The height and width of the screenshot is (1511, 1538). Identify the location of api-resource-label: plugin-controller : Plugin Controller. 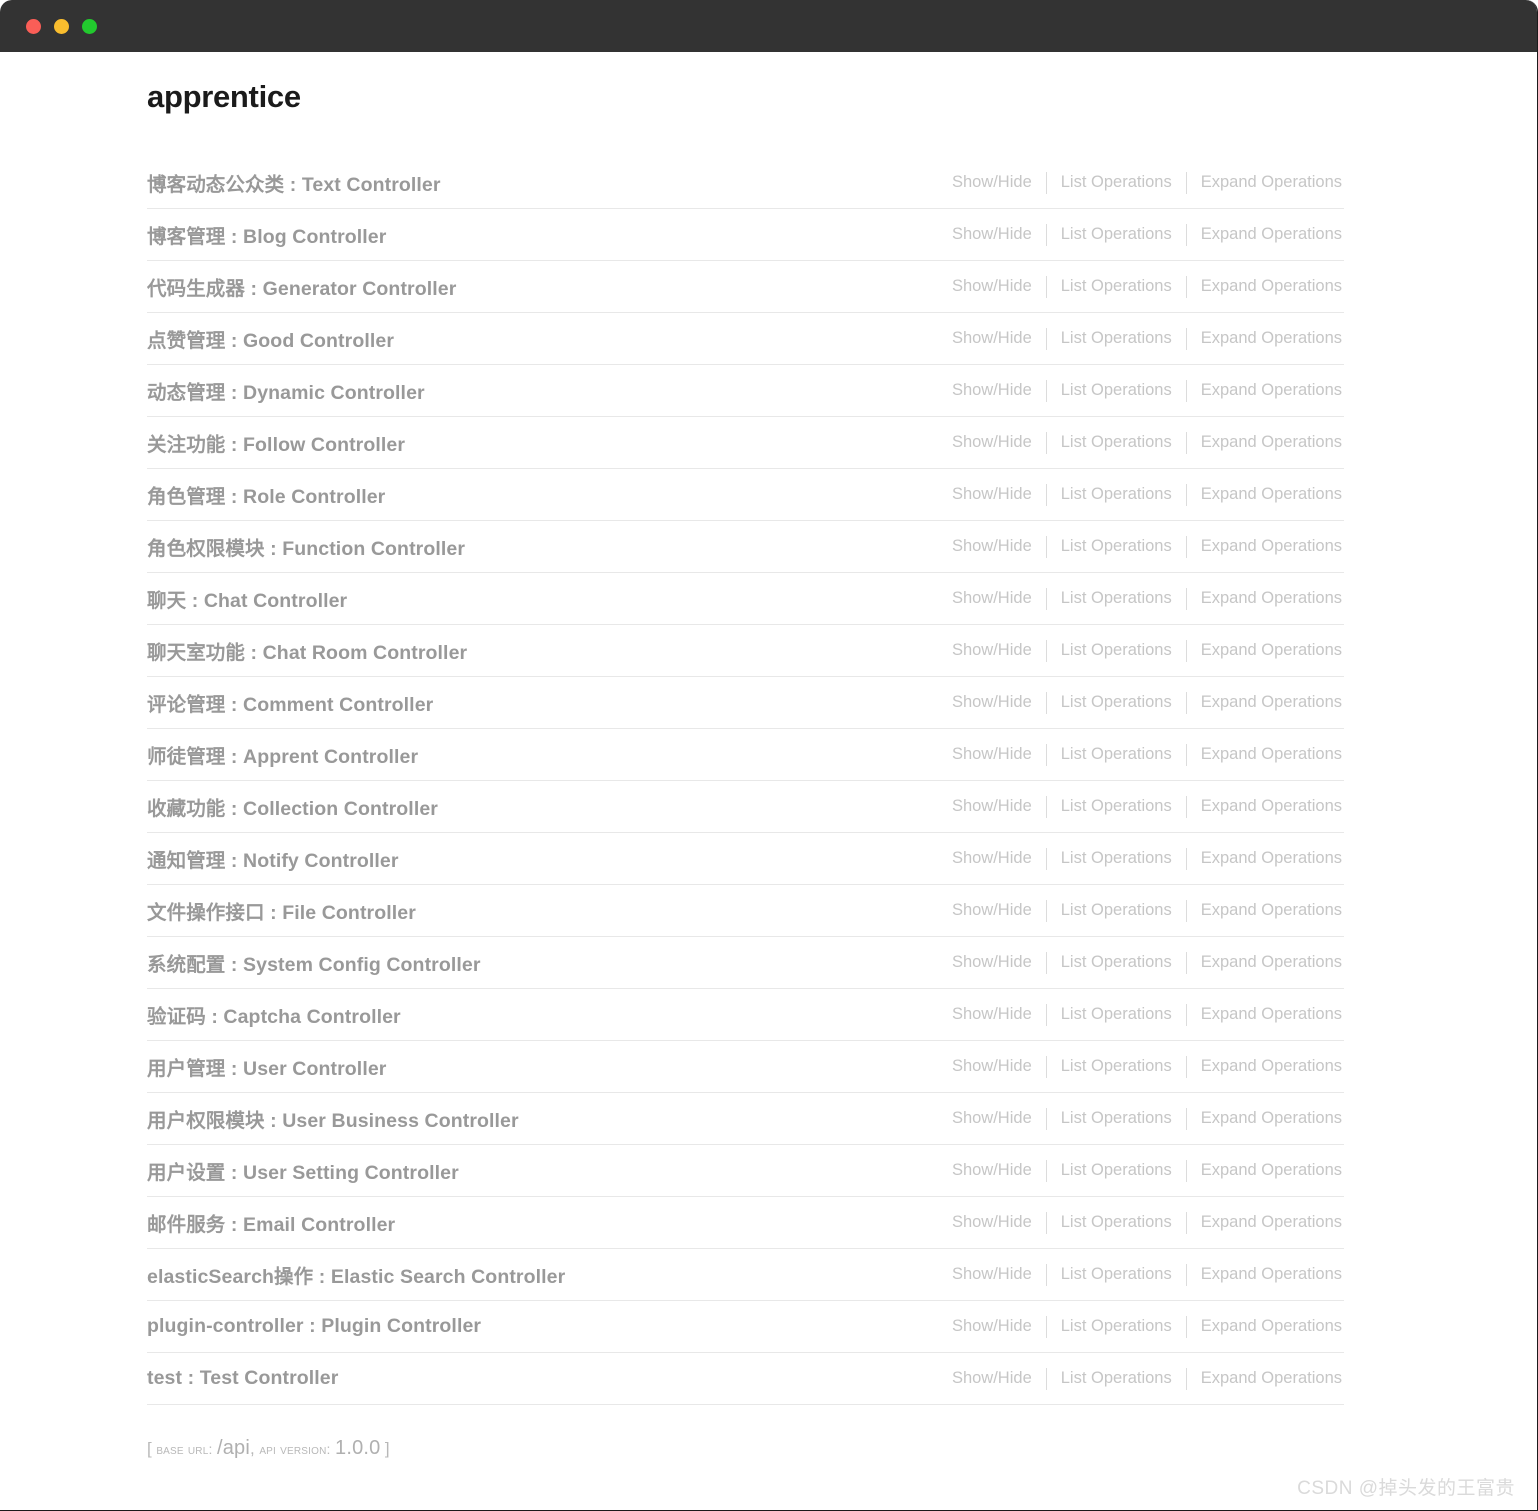
(314, 1326).